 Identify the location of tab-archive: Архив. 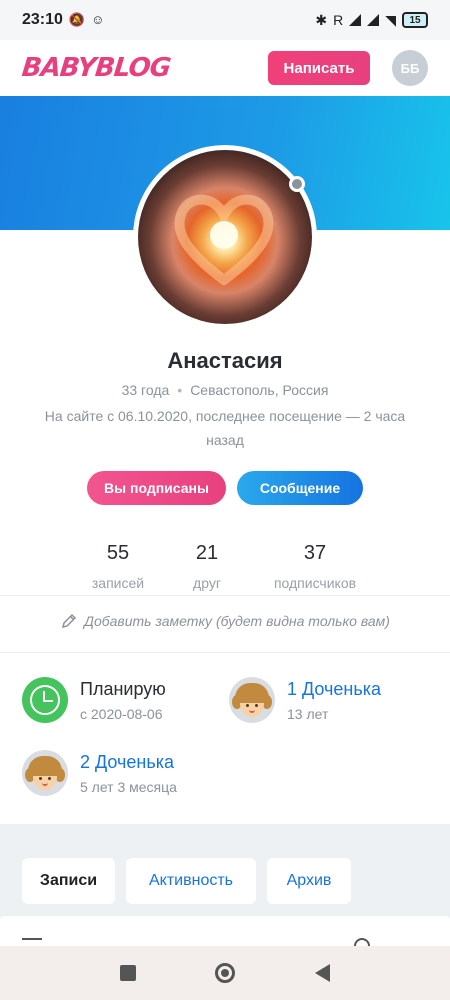
(309, 881).